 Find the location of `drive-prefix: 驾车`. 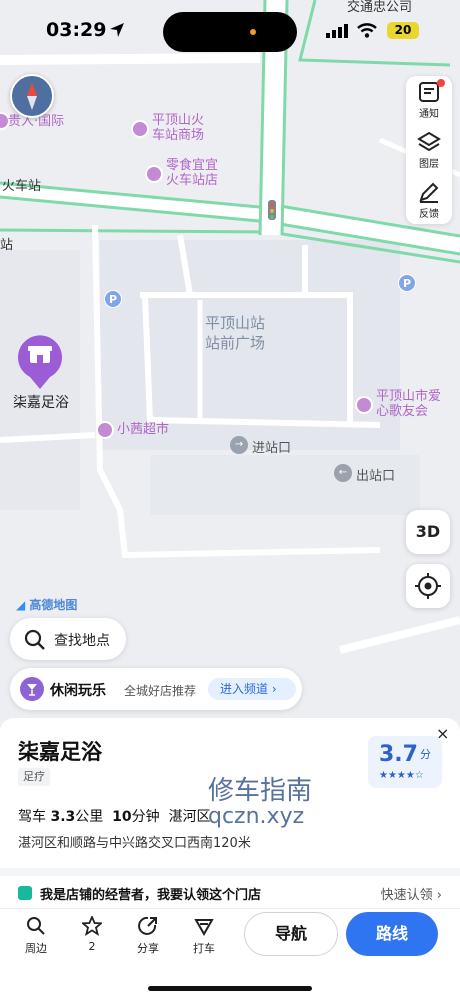

drive-prefix: 驾车 is located at coordinates (32, 817).